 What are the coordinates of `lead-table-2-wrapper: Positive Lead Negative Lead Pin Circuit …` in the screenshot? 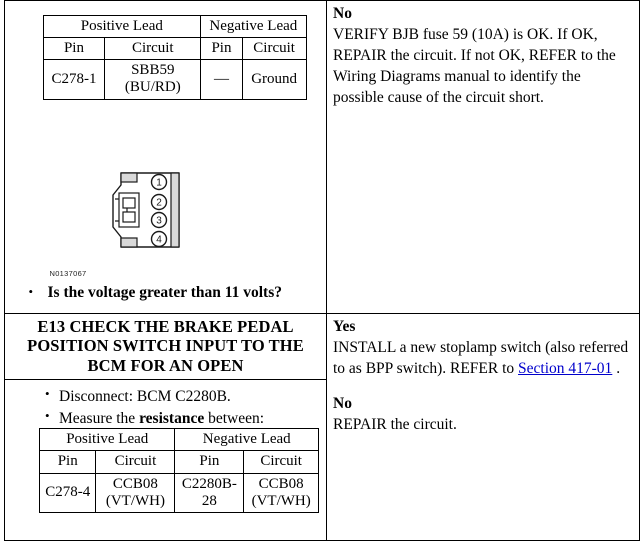 It's located at (178, 470).